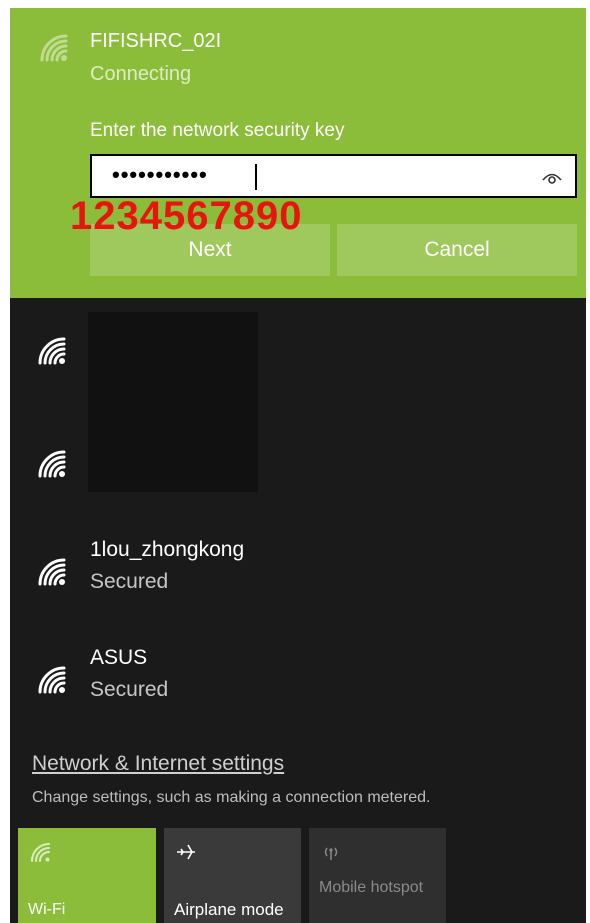  Describe the element at coordinates (229, 909) in the screenshot. I see `quick-action-label: Airplane mode` at that location.